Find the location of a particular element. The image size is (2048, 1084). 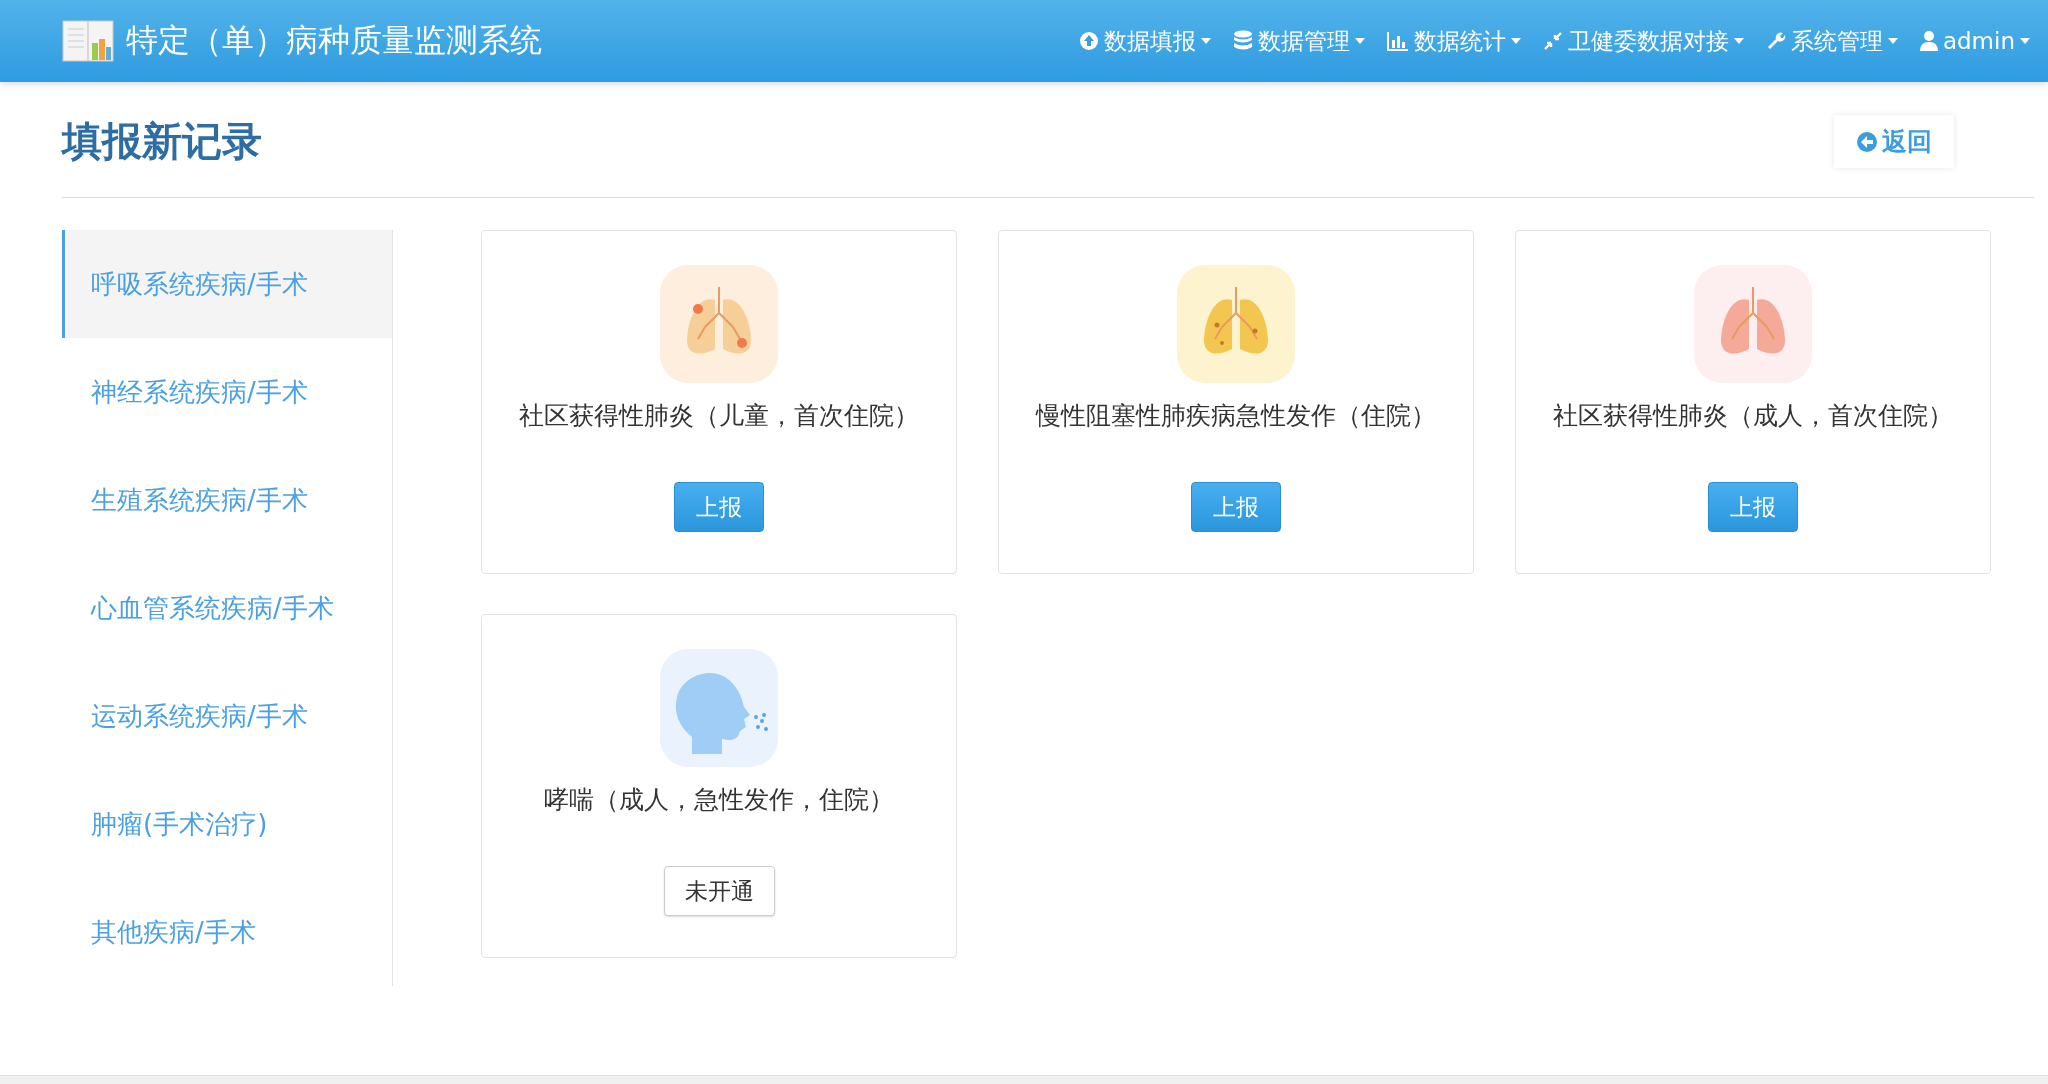

coughing-head-icon is located at coordinates (719, 708).